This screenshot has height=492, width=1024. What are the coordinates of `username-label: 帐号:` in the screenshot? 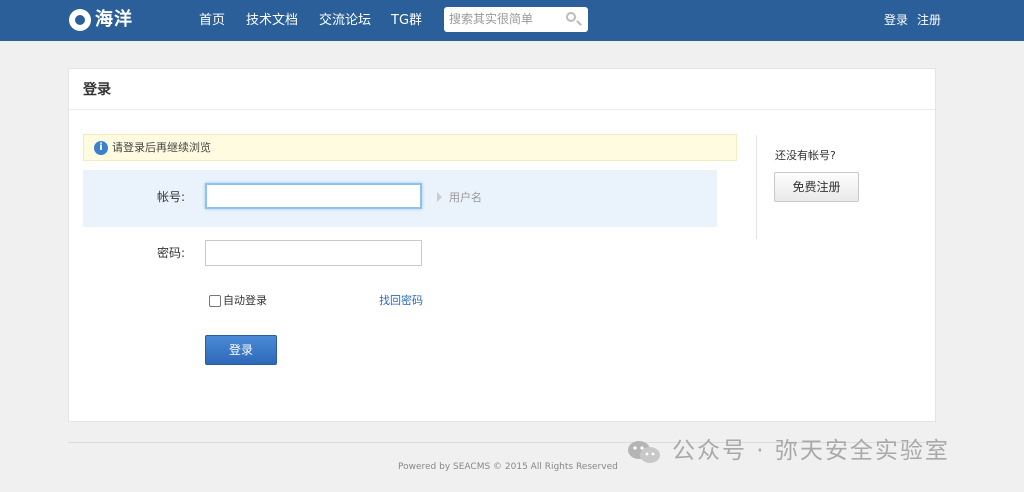 It's located at (170, 197).